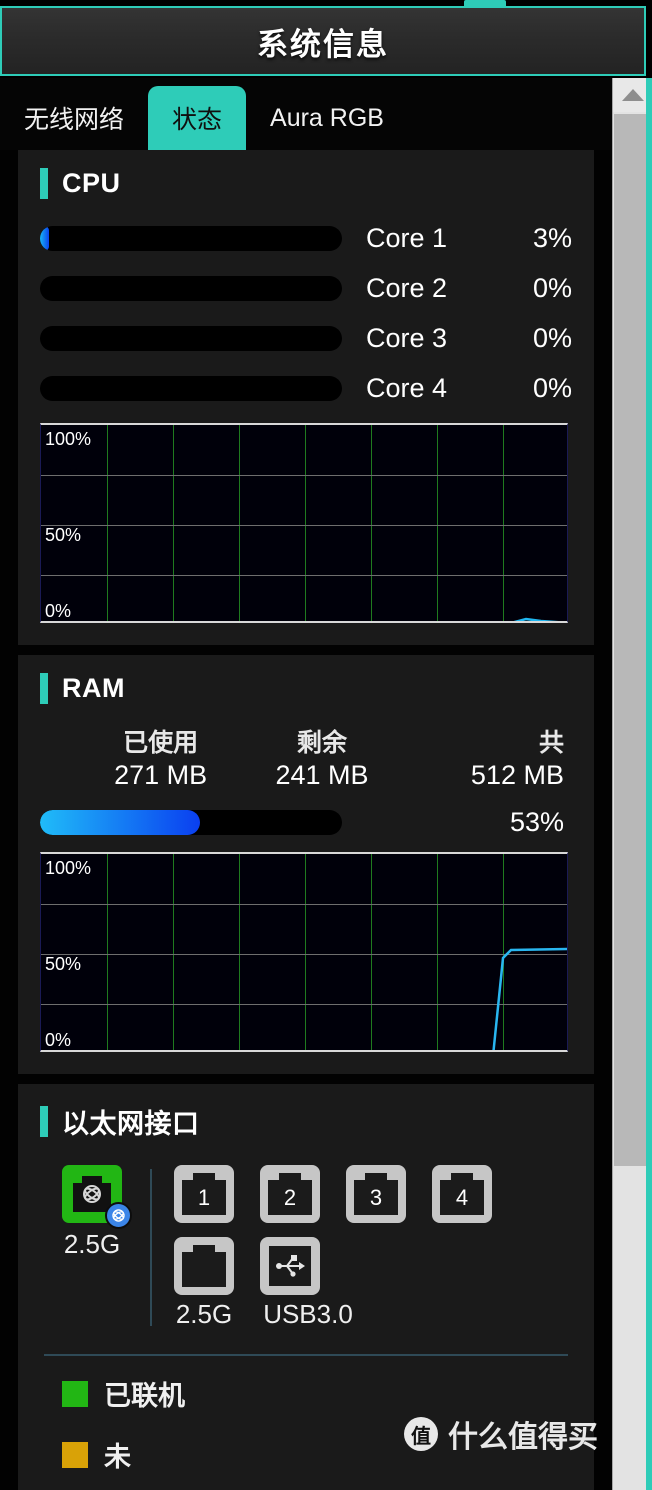 The height and width of the screenshot is (1490, 652). What do you see at coordinates (376, 1197) in the screenshot?
I see `lan-port-3-number: 3` at bounding box center [376, 1197].